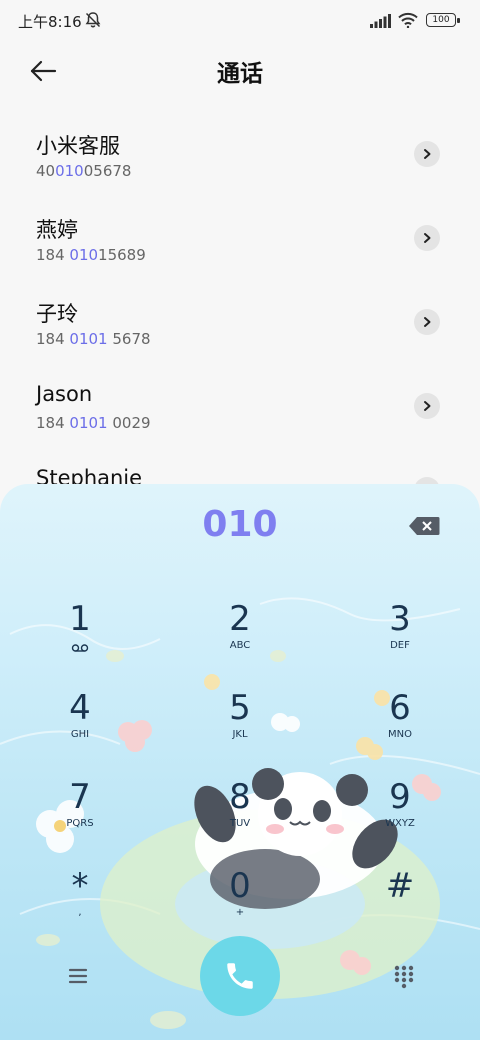  Describe the element at coordinates (57, 314) in the screenshot. I see `contact-name: 子玲` at that location.